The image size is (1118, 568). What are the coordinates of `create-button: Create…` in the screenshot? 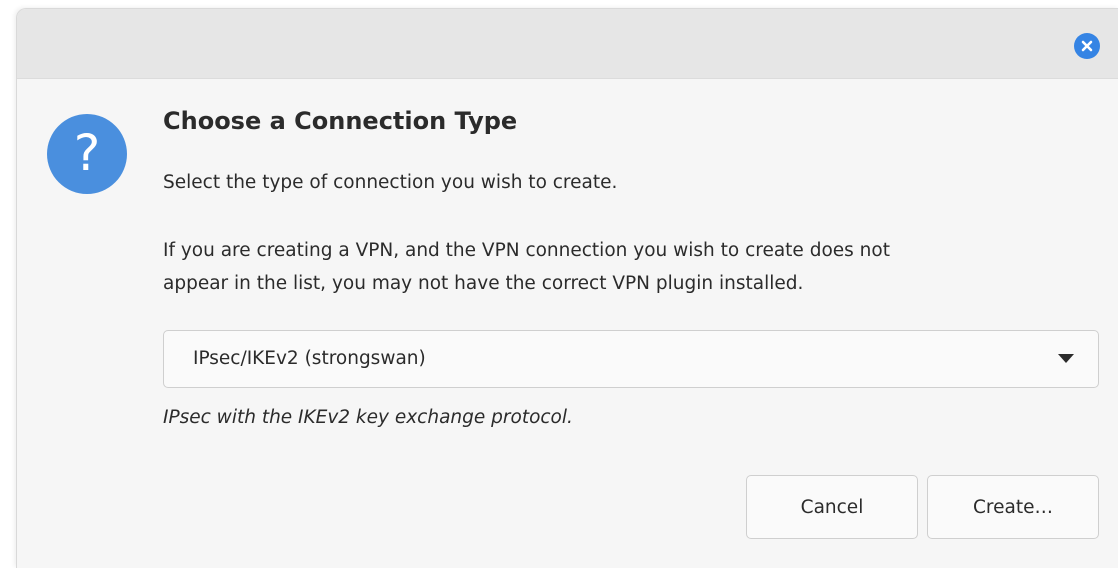 It's located at (1013, 507).